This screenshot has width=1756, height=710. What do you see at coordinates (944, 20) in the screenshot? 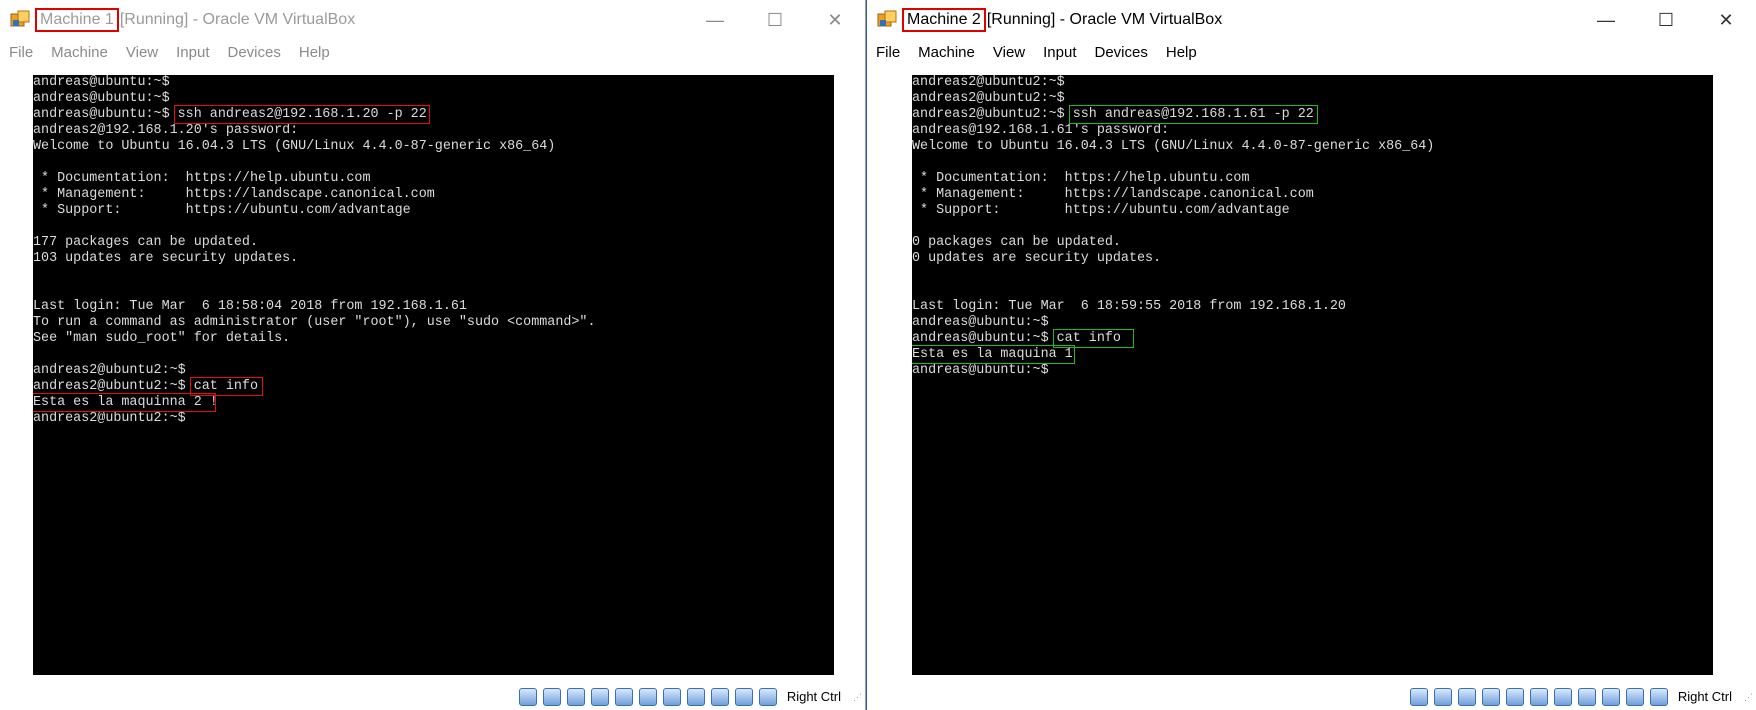
I see `window-title-machine-name: Machine 2` at bounding box center [944, 20].